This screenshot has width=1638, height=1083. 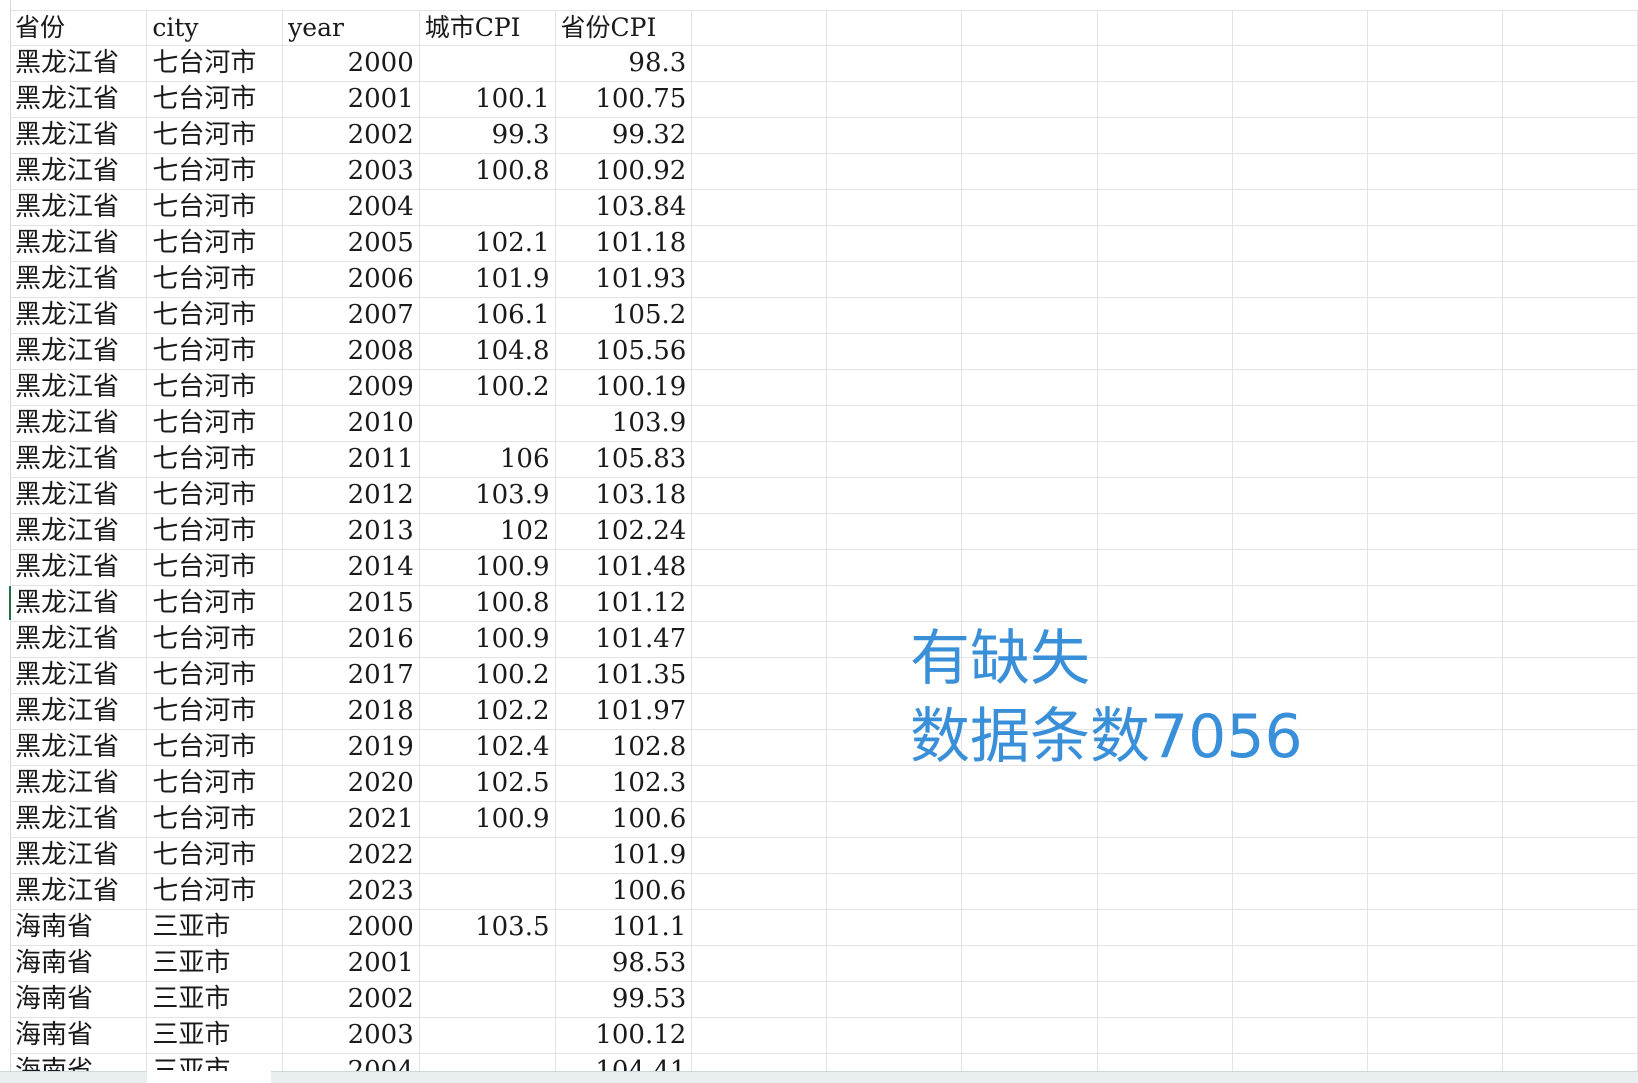 I want to click on data-cell: 2016, so click(x=351, y=639).